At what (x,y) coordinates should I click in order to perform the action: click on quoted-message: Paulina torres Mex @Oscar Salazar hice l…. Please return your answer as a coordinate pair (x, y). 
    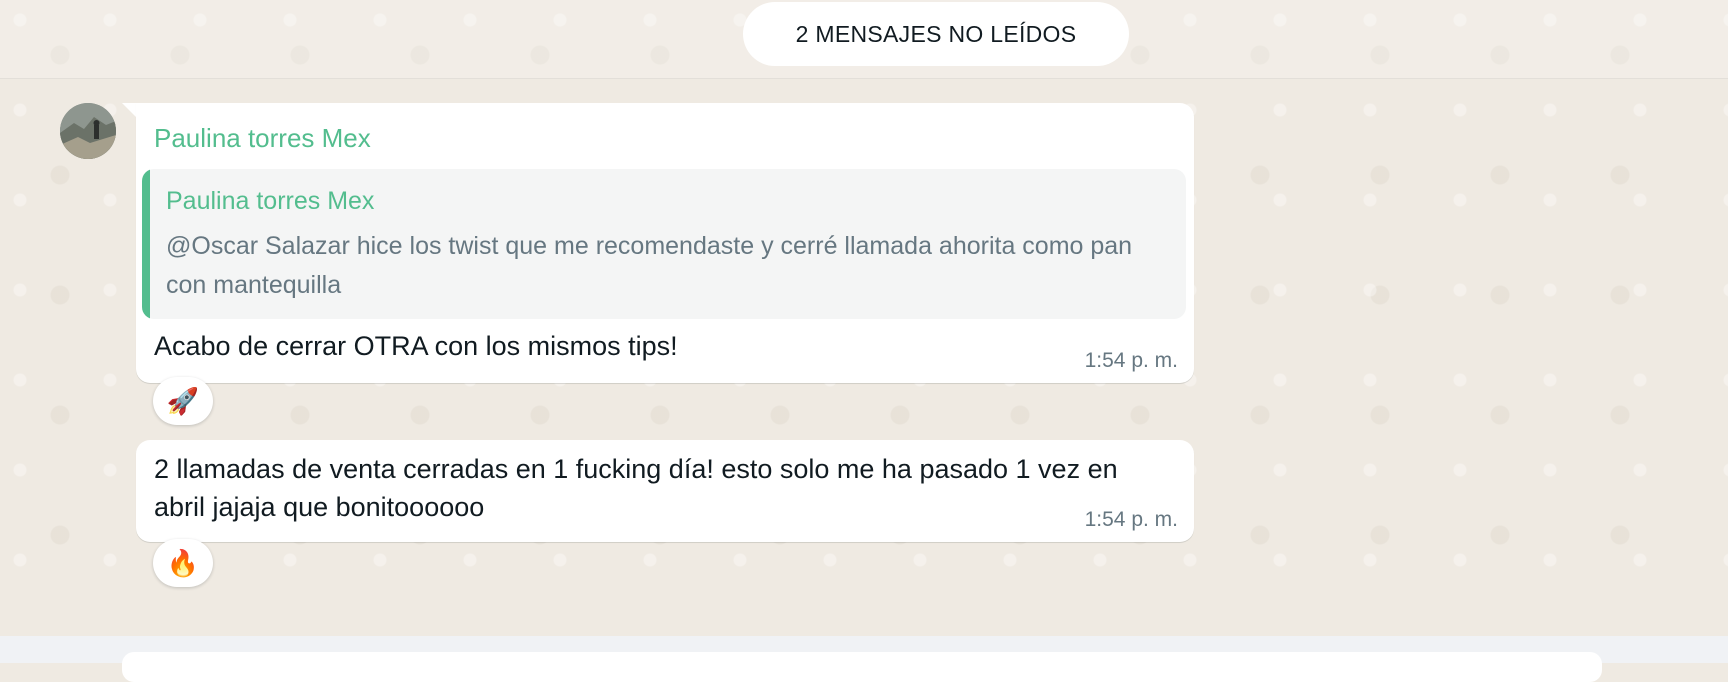
    Looking at the image, I should click on (664, 244).